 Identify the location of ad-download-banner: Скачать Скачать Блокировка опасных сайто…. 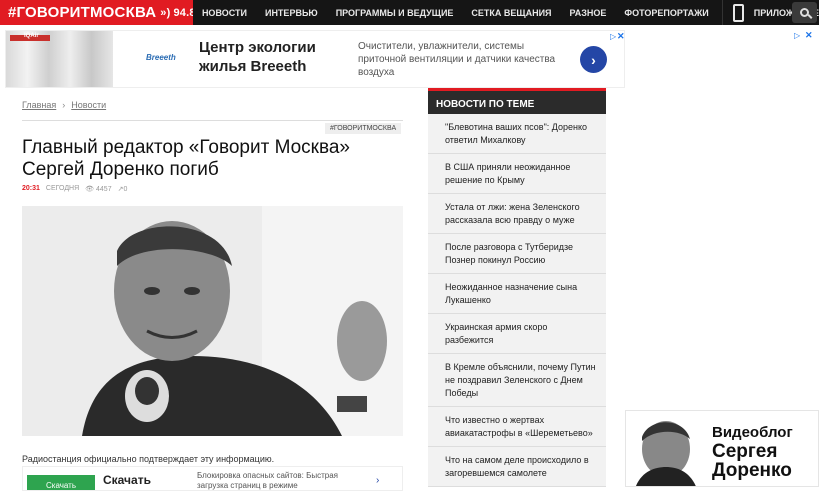
(212, 478).